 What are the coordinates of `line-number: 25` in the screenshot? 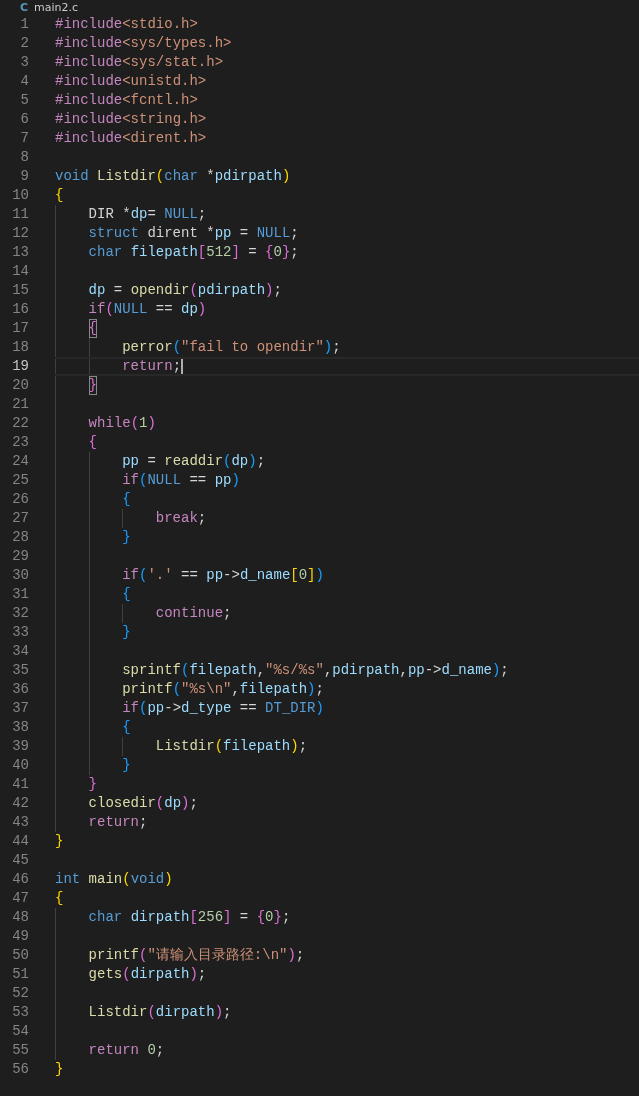 It's located at (20, 480).